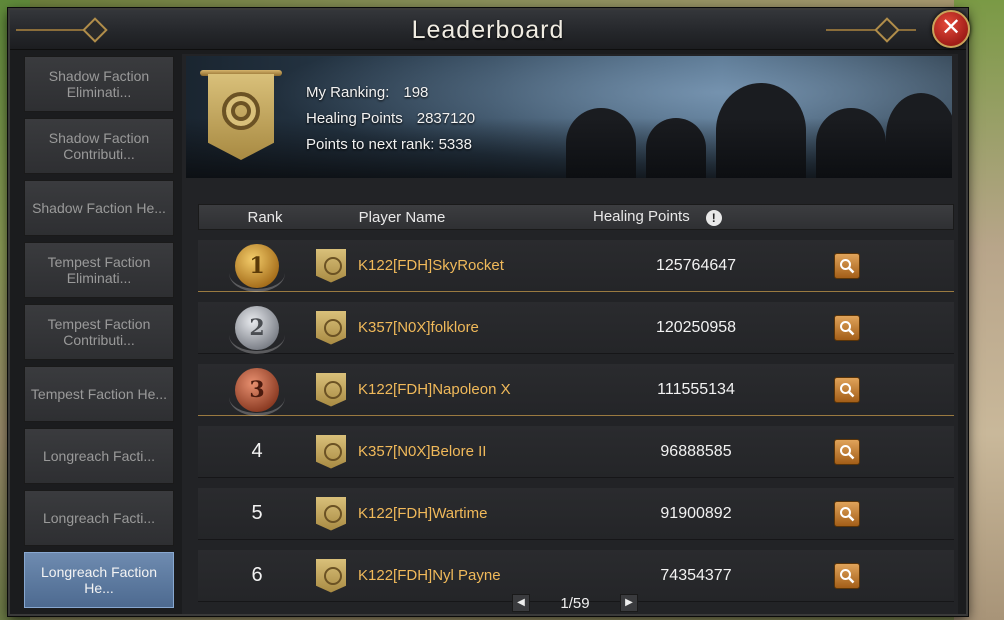  I want to click on bronze-medal-icon: 3, so click(257, 391).